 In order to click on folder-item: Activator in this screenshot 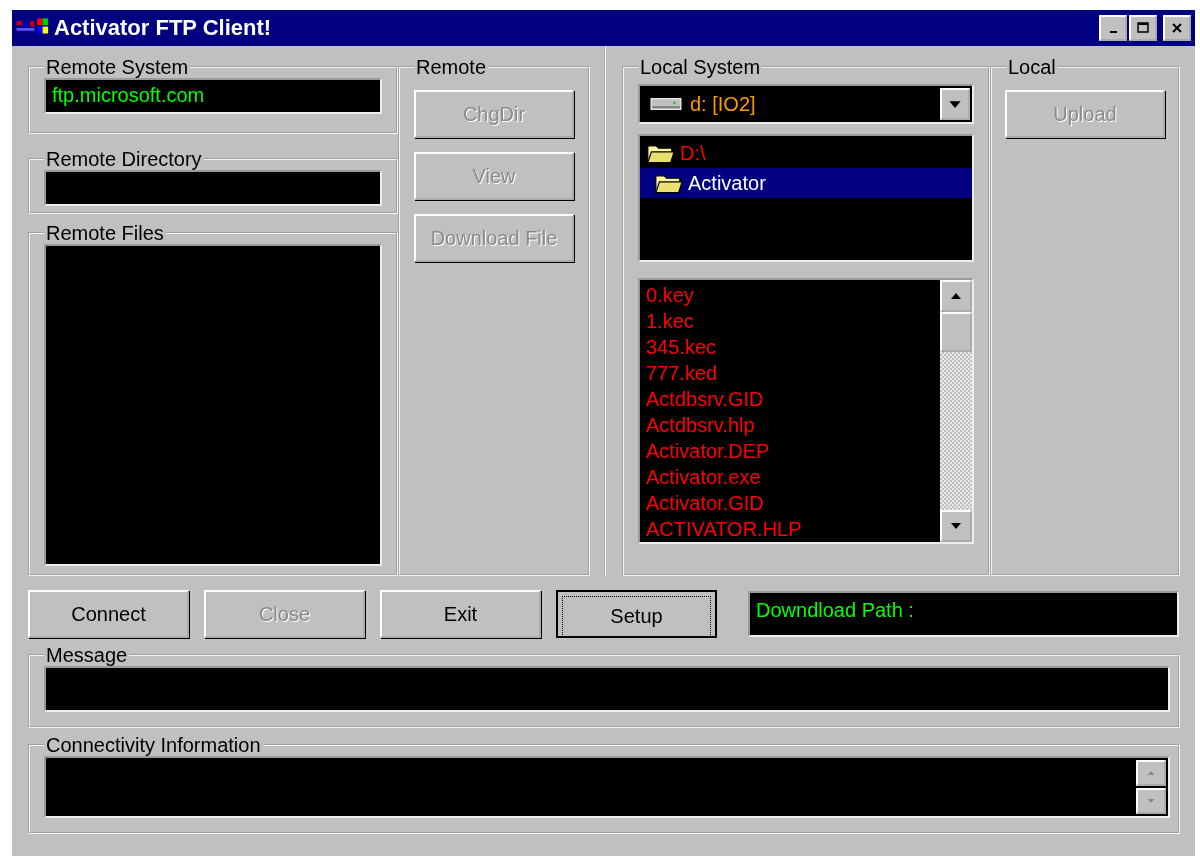, I will do `click(727, 183)`.